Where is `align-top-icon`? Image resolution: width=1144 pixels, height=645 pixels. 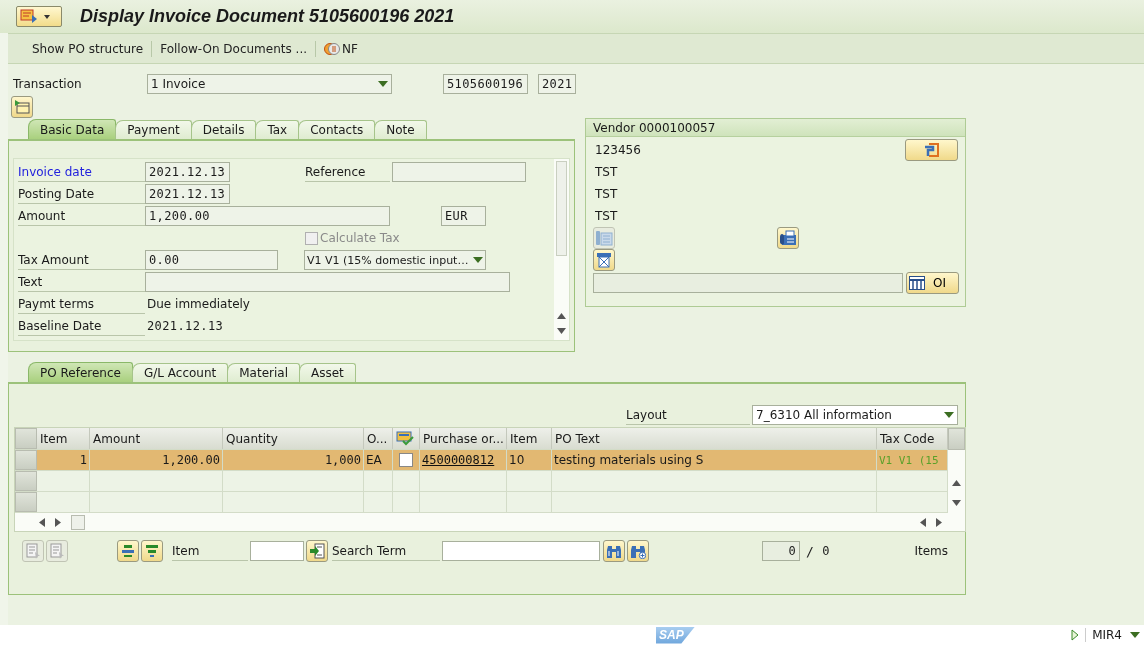 align-top-icon is located at coordinates (128, 551).